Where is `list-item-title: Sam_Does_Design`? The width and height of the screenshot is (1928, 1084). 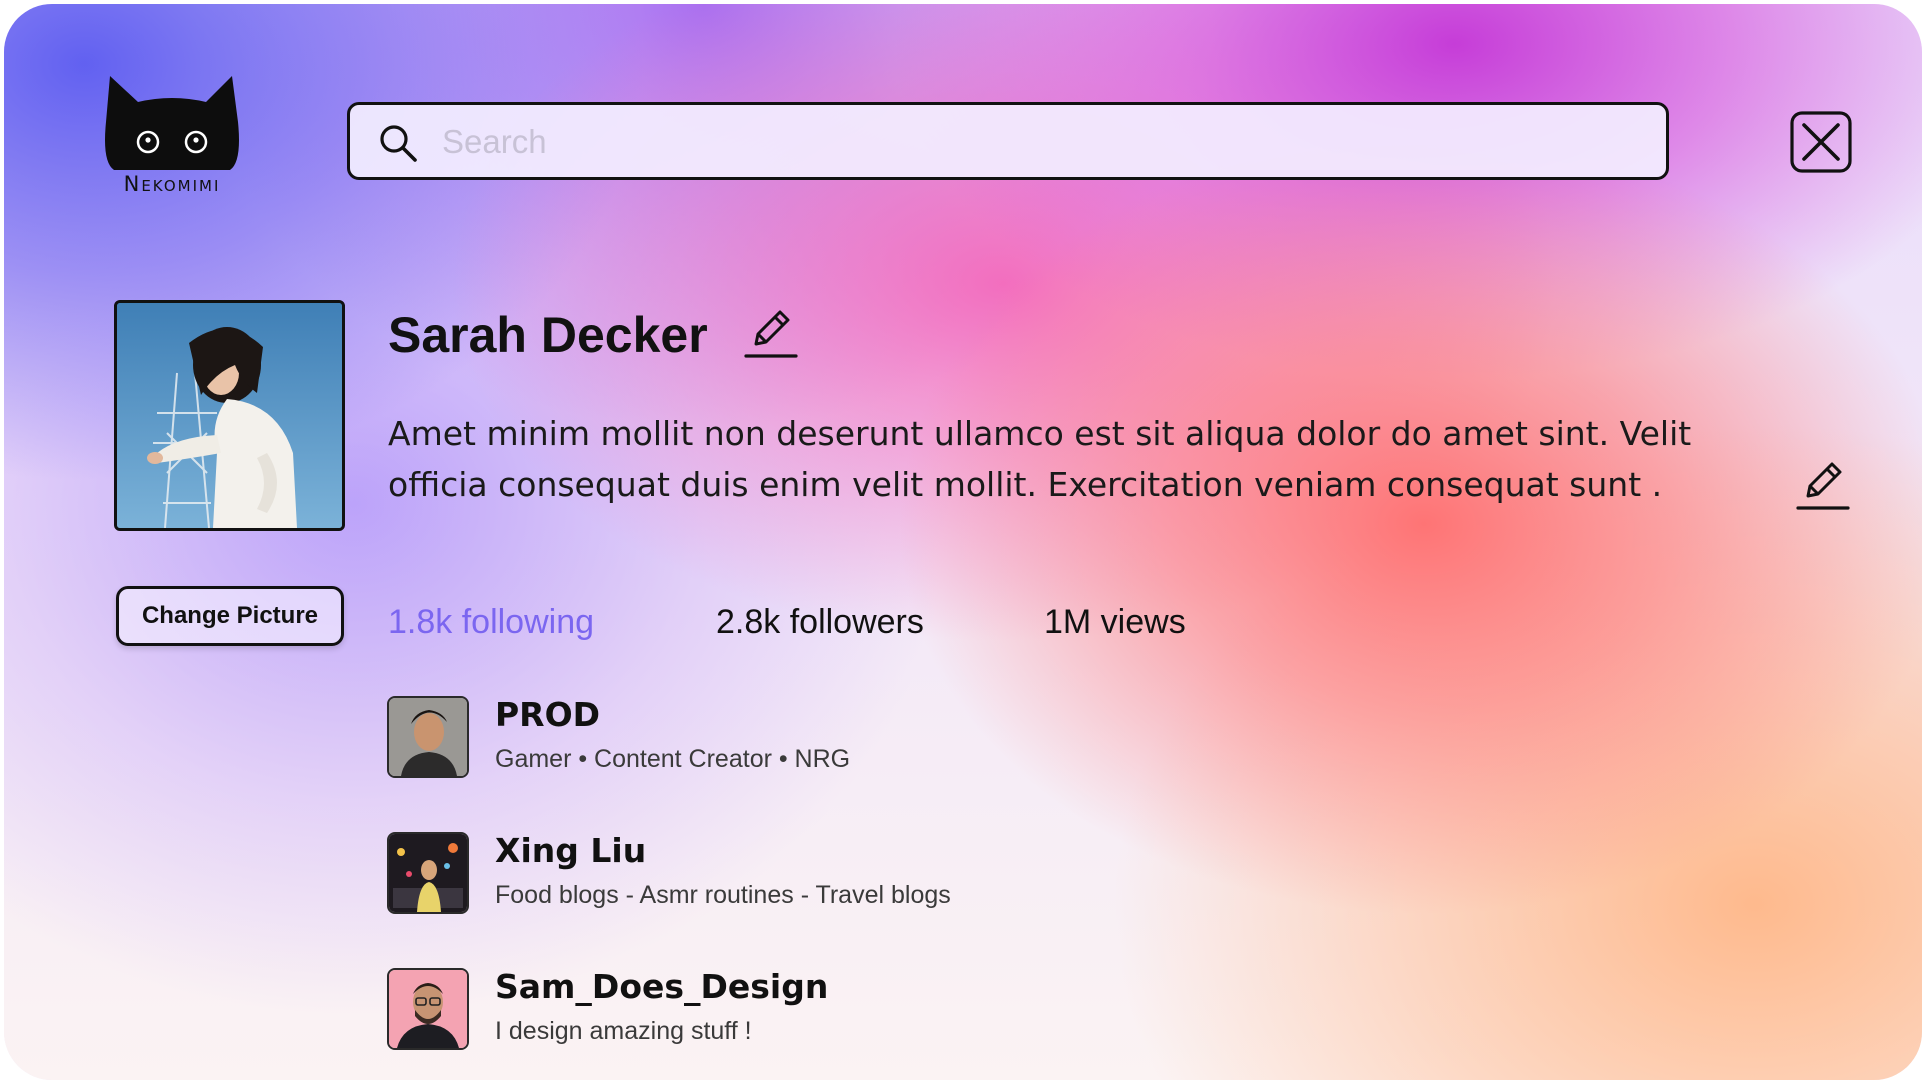
list-item-title: Sam_Does_Design is located at coordinates (662, 986).